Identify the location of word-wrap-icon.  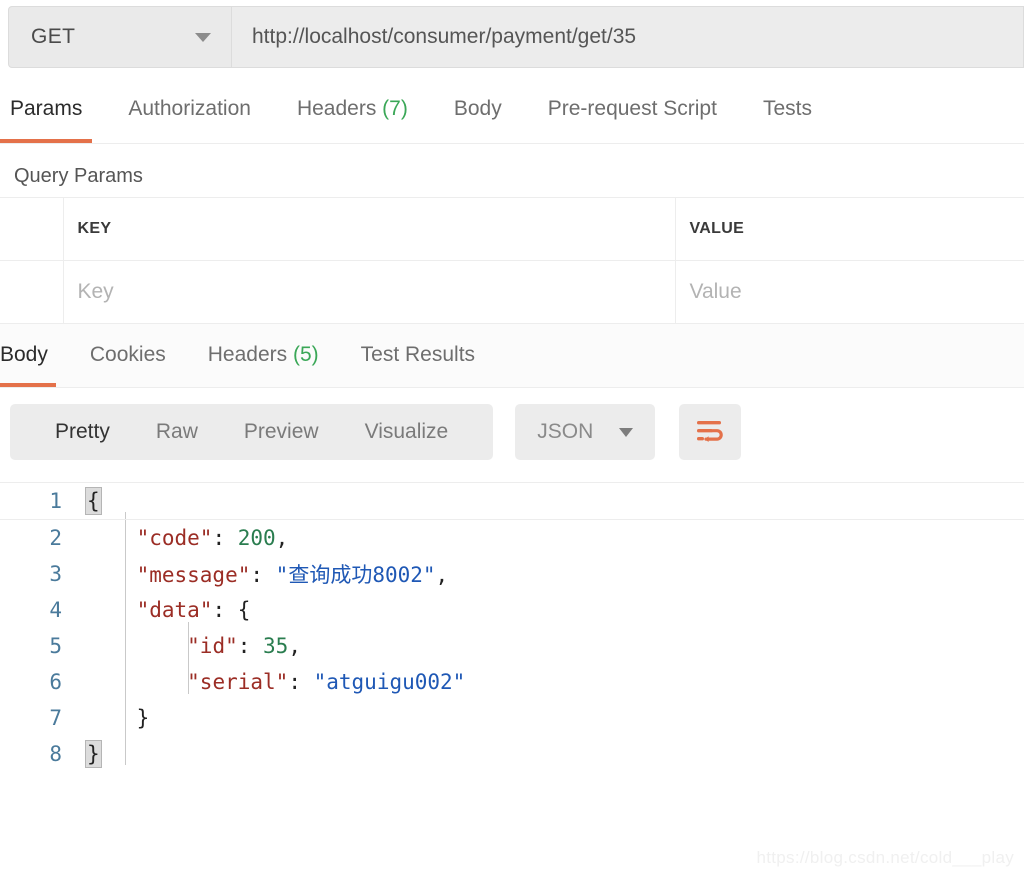
(710, 431).